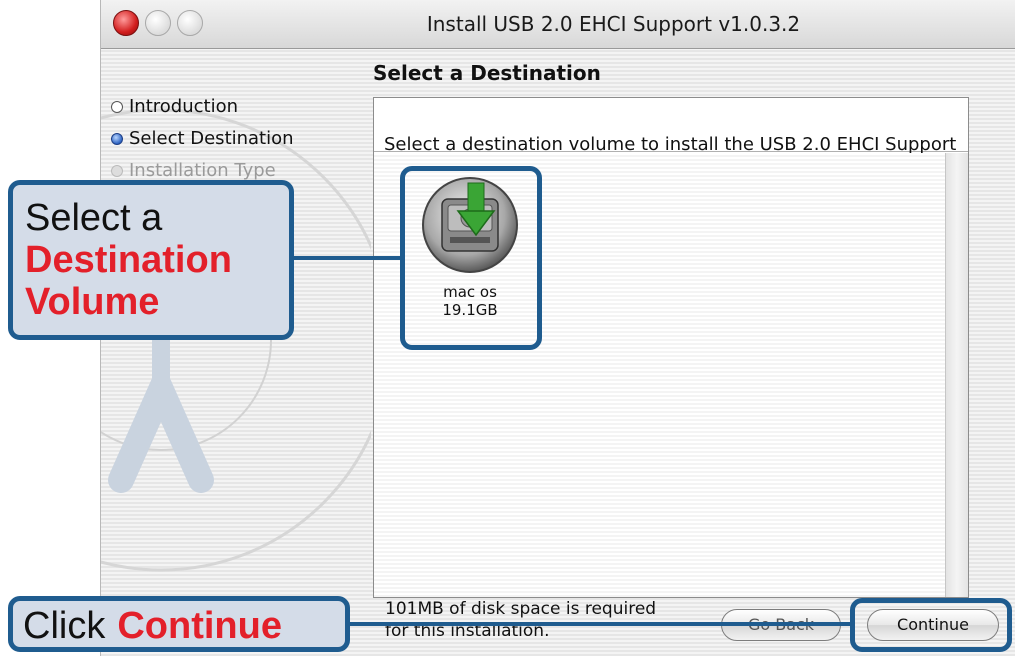 This screenshot has width=1015, height=656. What do you see at coordinates (521, 609) in the screenshot?
I see `disk-space-line-1: 101MB of disk space is required` at bounding box center [521, 609].